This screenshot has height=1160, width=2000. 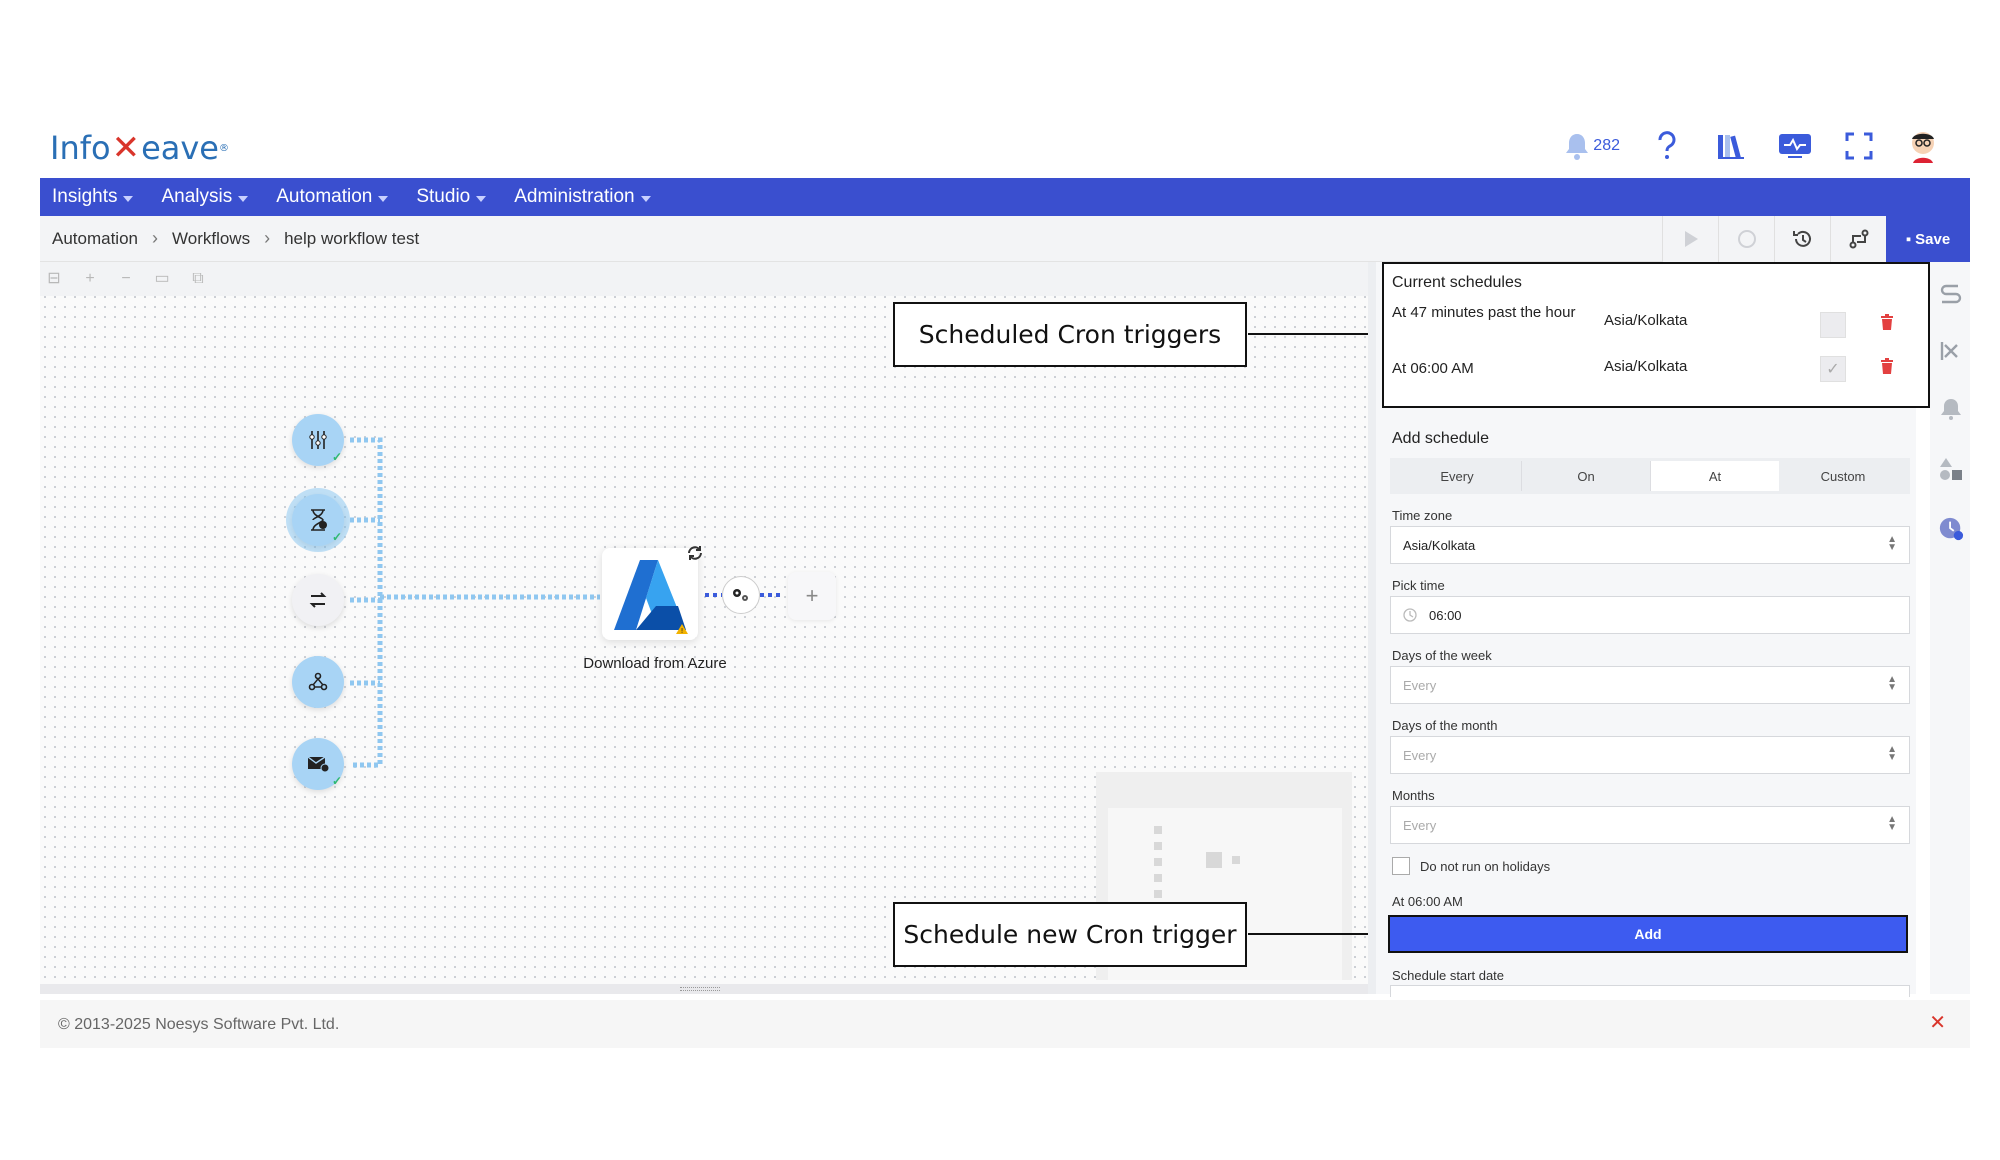 I want to click on panel-resize-handle, so click(x=1372, y=628).